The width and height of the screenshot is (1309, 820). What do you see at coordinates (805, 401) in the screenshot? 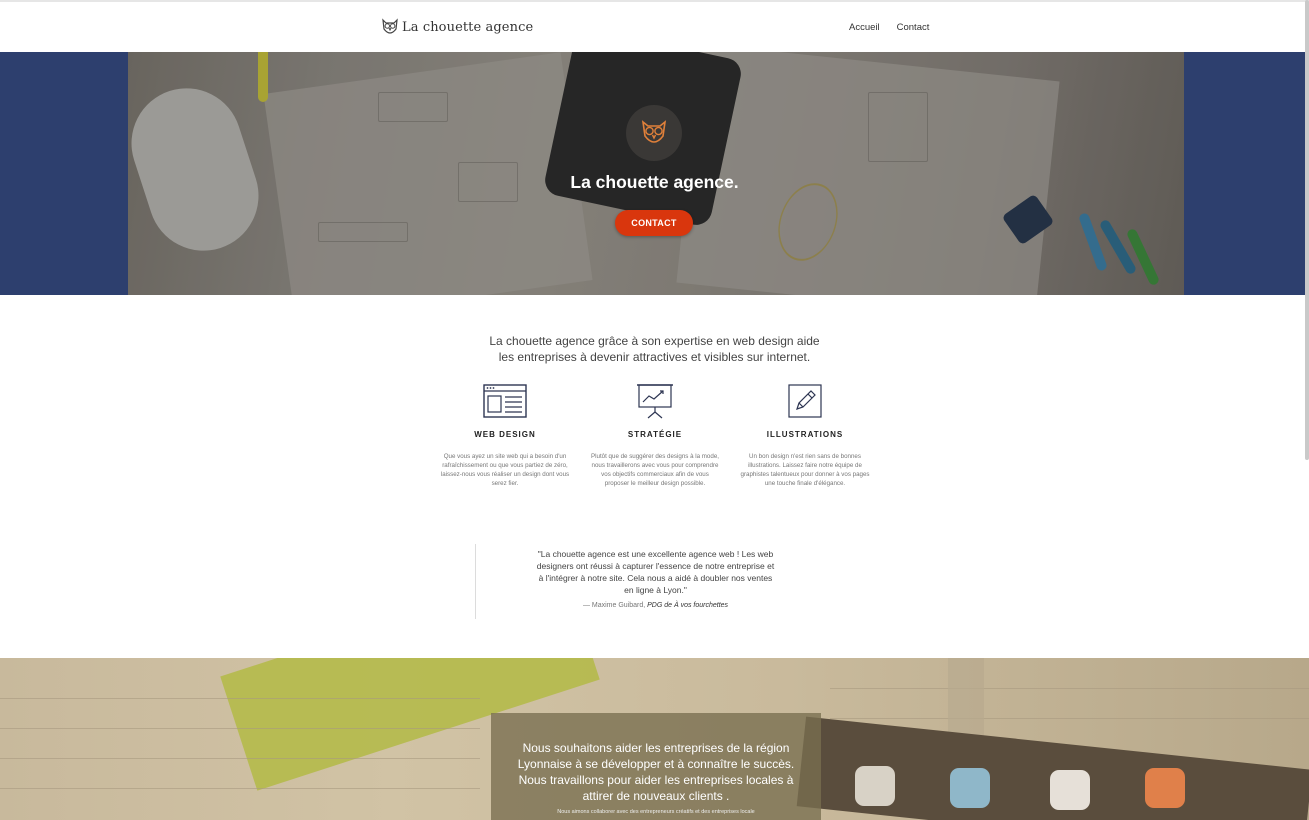
I see `pencil-icon` at bounding box center [805, 401].